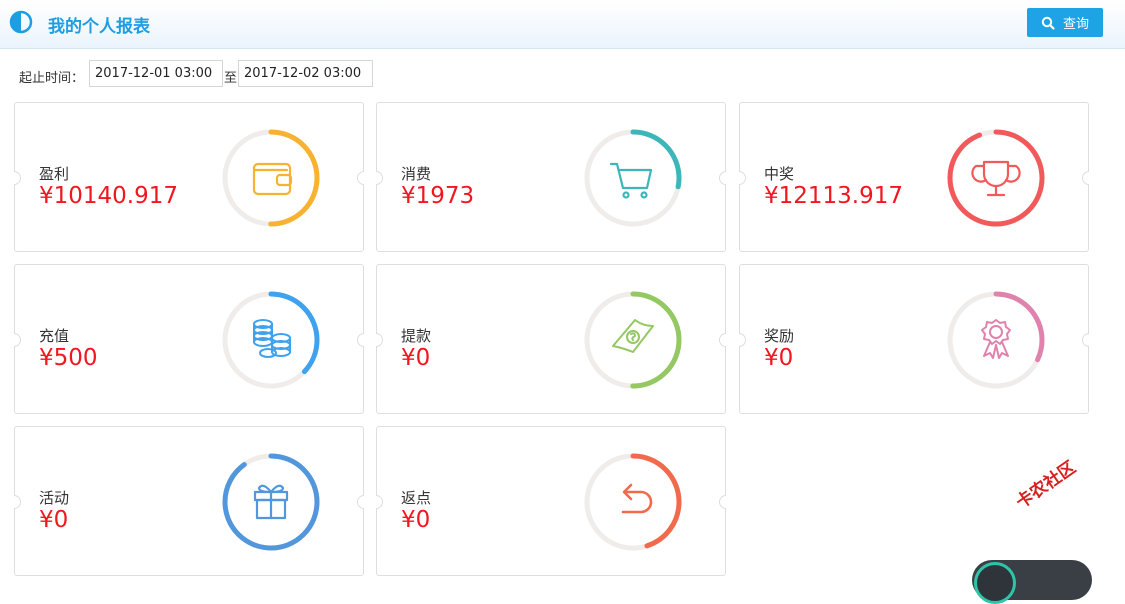 This screenshot has height=604, width=1125. What do you see at coordinates (1046, 485) in the screenshot?
I see `watermark: 卡农社区` at bounding box center [1046, 485].